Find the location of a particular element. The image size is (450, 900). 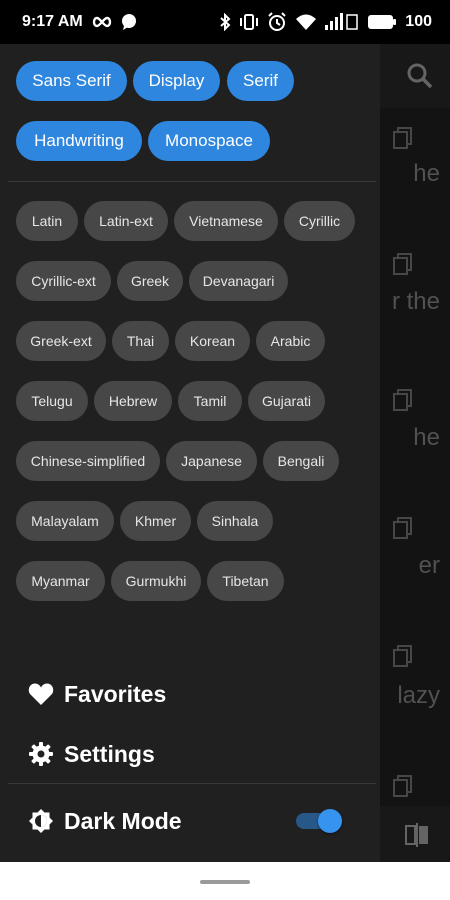

category-chip-handwriting: Handwriting is located at coordinates (79, 141).